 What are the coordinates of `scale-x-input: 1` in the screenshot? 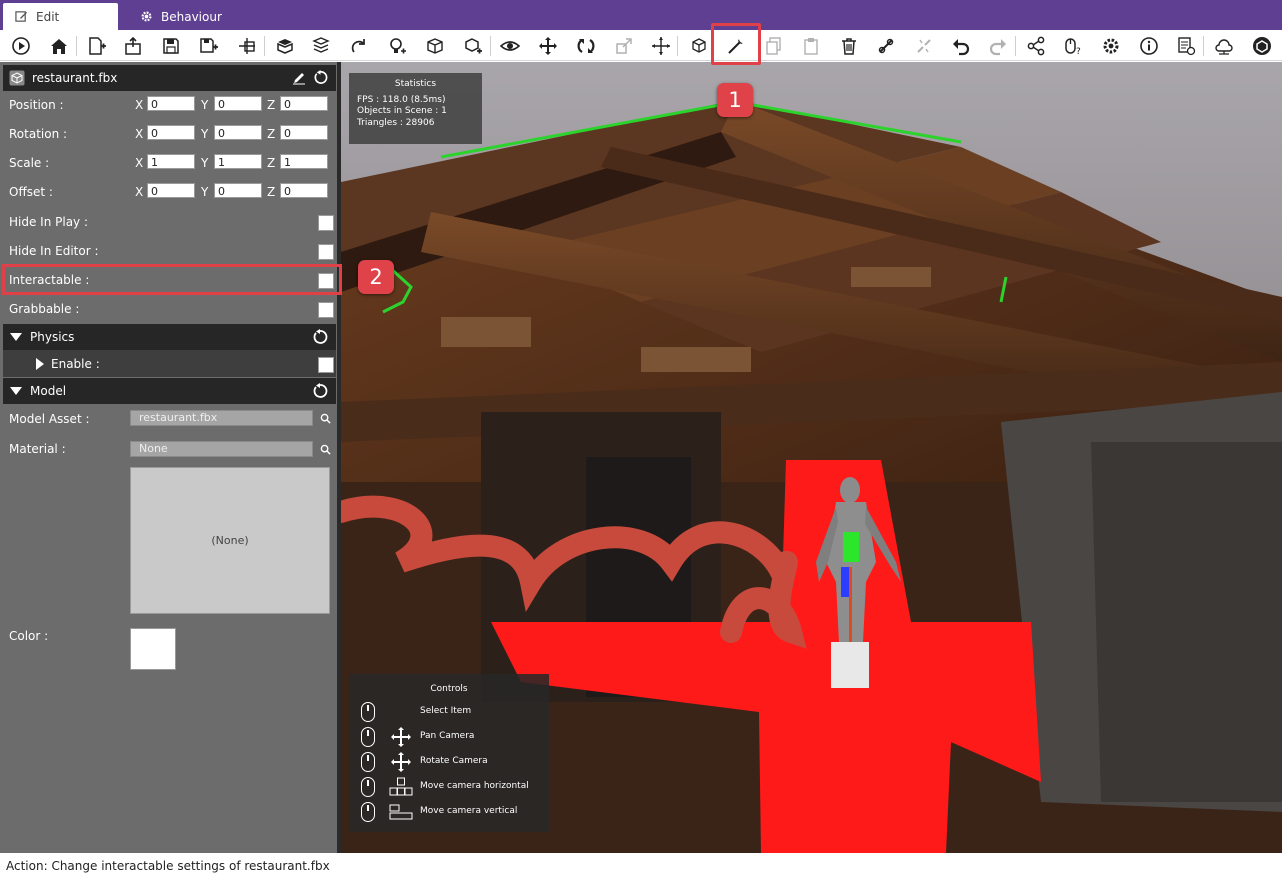 It's located at (171, 161).